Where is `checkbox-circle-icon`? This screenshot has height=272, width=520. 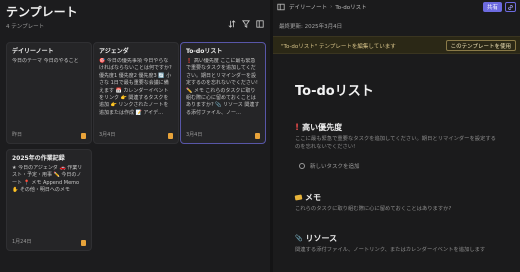 checkbox-circle-icon is located at coordinates (302, 166).